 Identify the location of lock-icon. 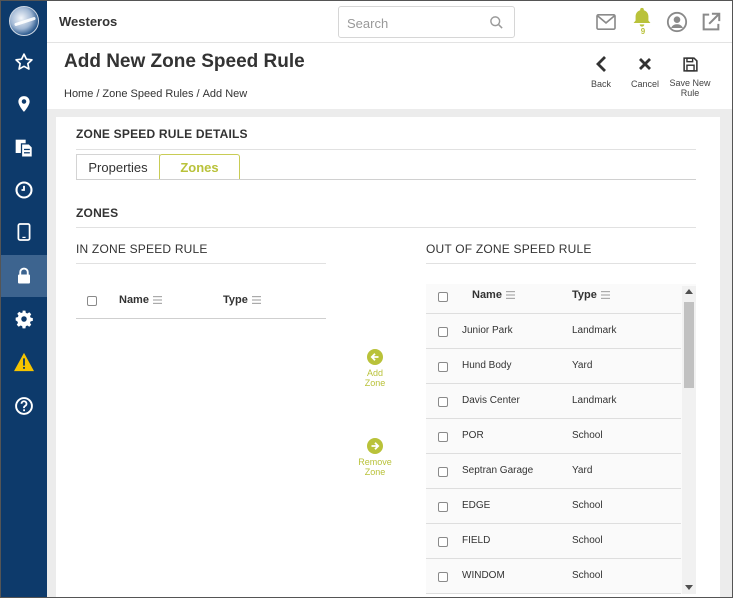
(24, 275).